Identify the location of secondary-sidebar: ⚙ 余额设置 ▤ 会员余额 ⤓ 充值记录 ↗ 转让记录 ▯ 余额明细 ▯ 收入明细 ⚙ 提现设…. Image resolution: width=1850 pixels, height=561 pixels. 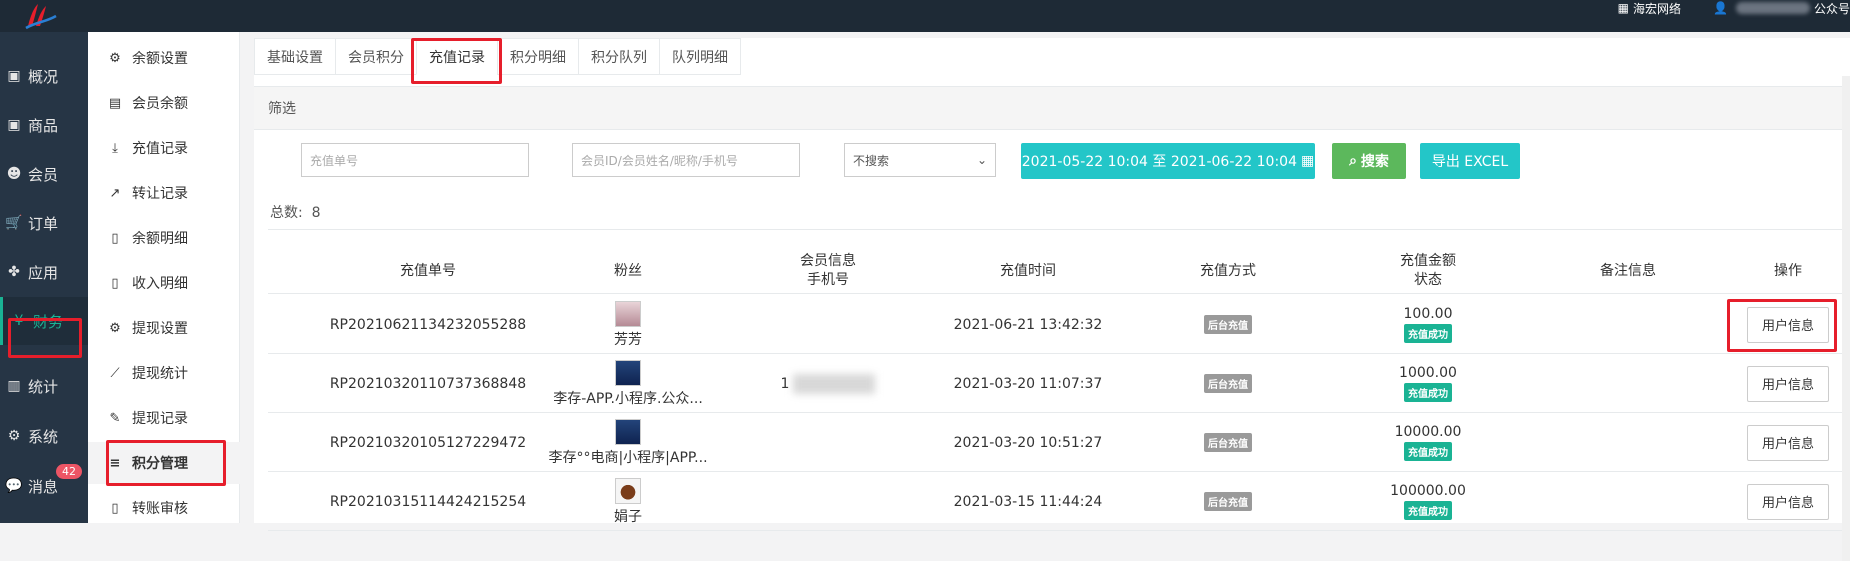
(164, 277).